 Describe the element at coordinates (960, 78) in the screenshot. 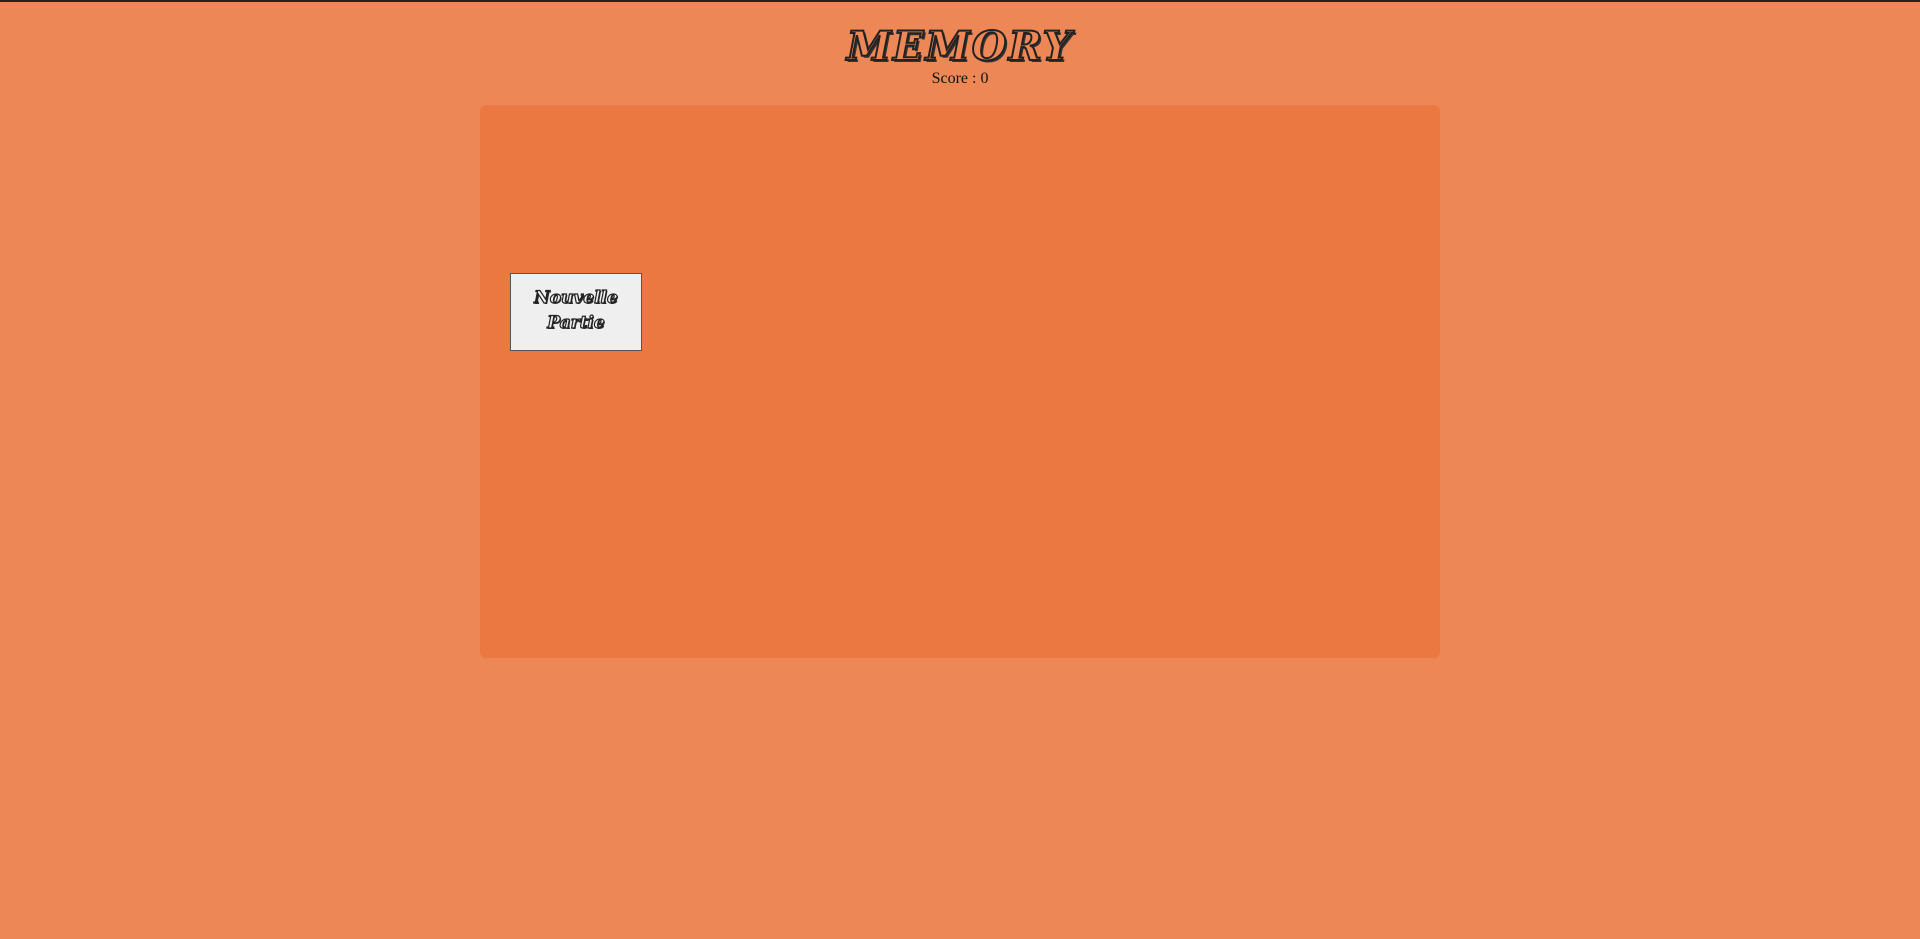

I see `score-display: Score : 0` at that location.